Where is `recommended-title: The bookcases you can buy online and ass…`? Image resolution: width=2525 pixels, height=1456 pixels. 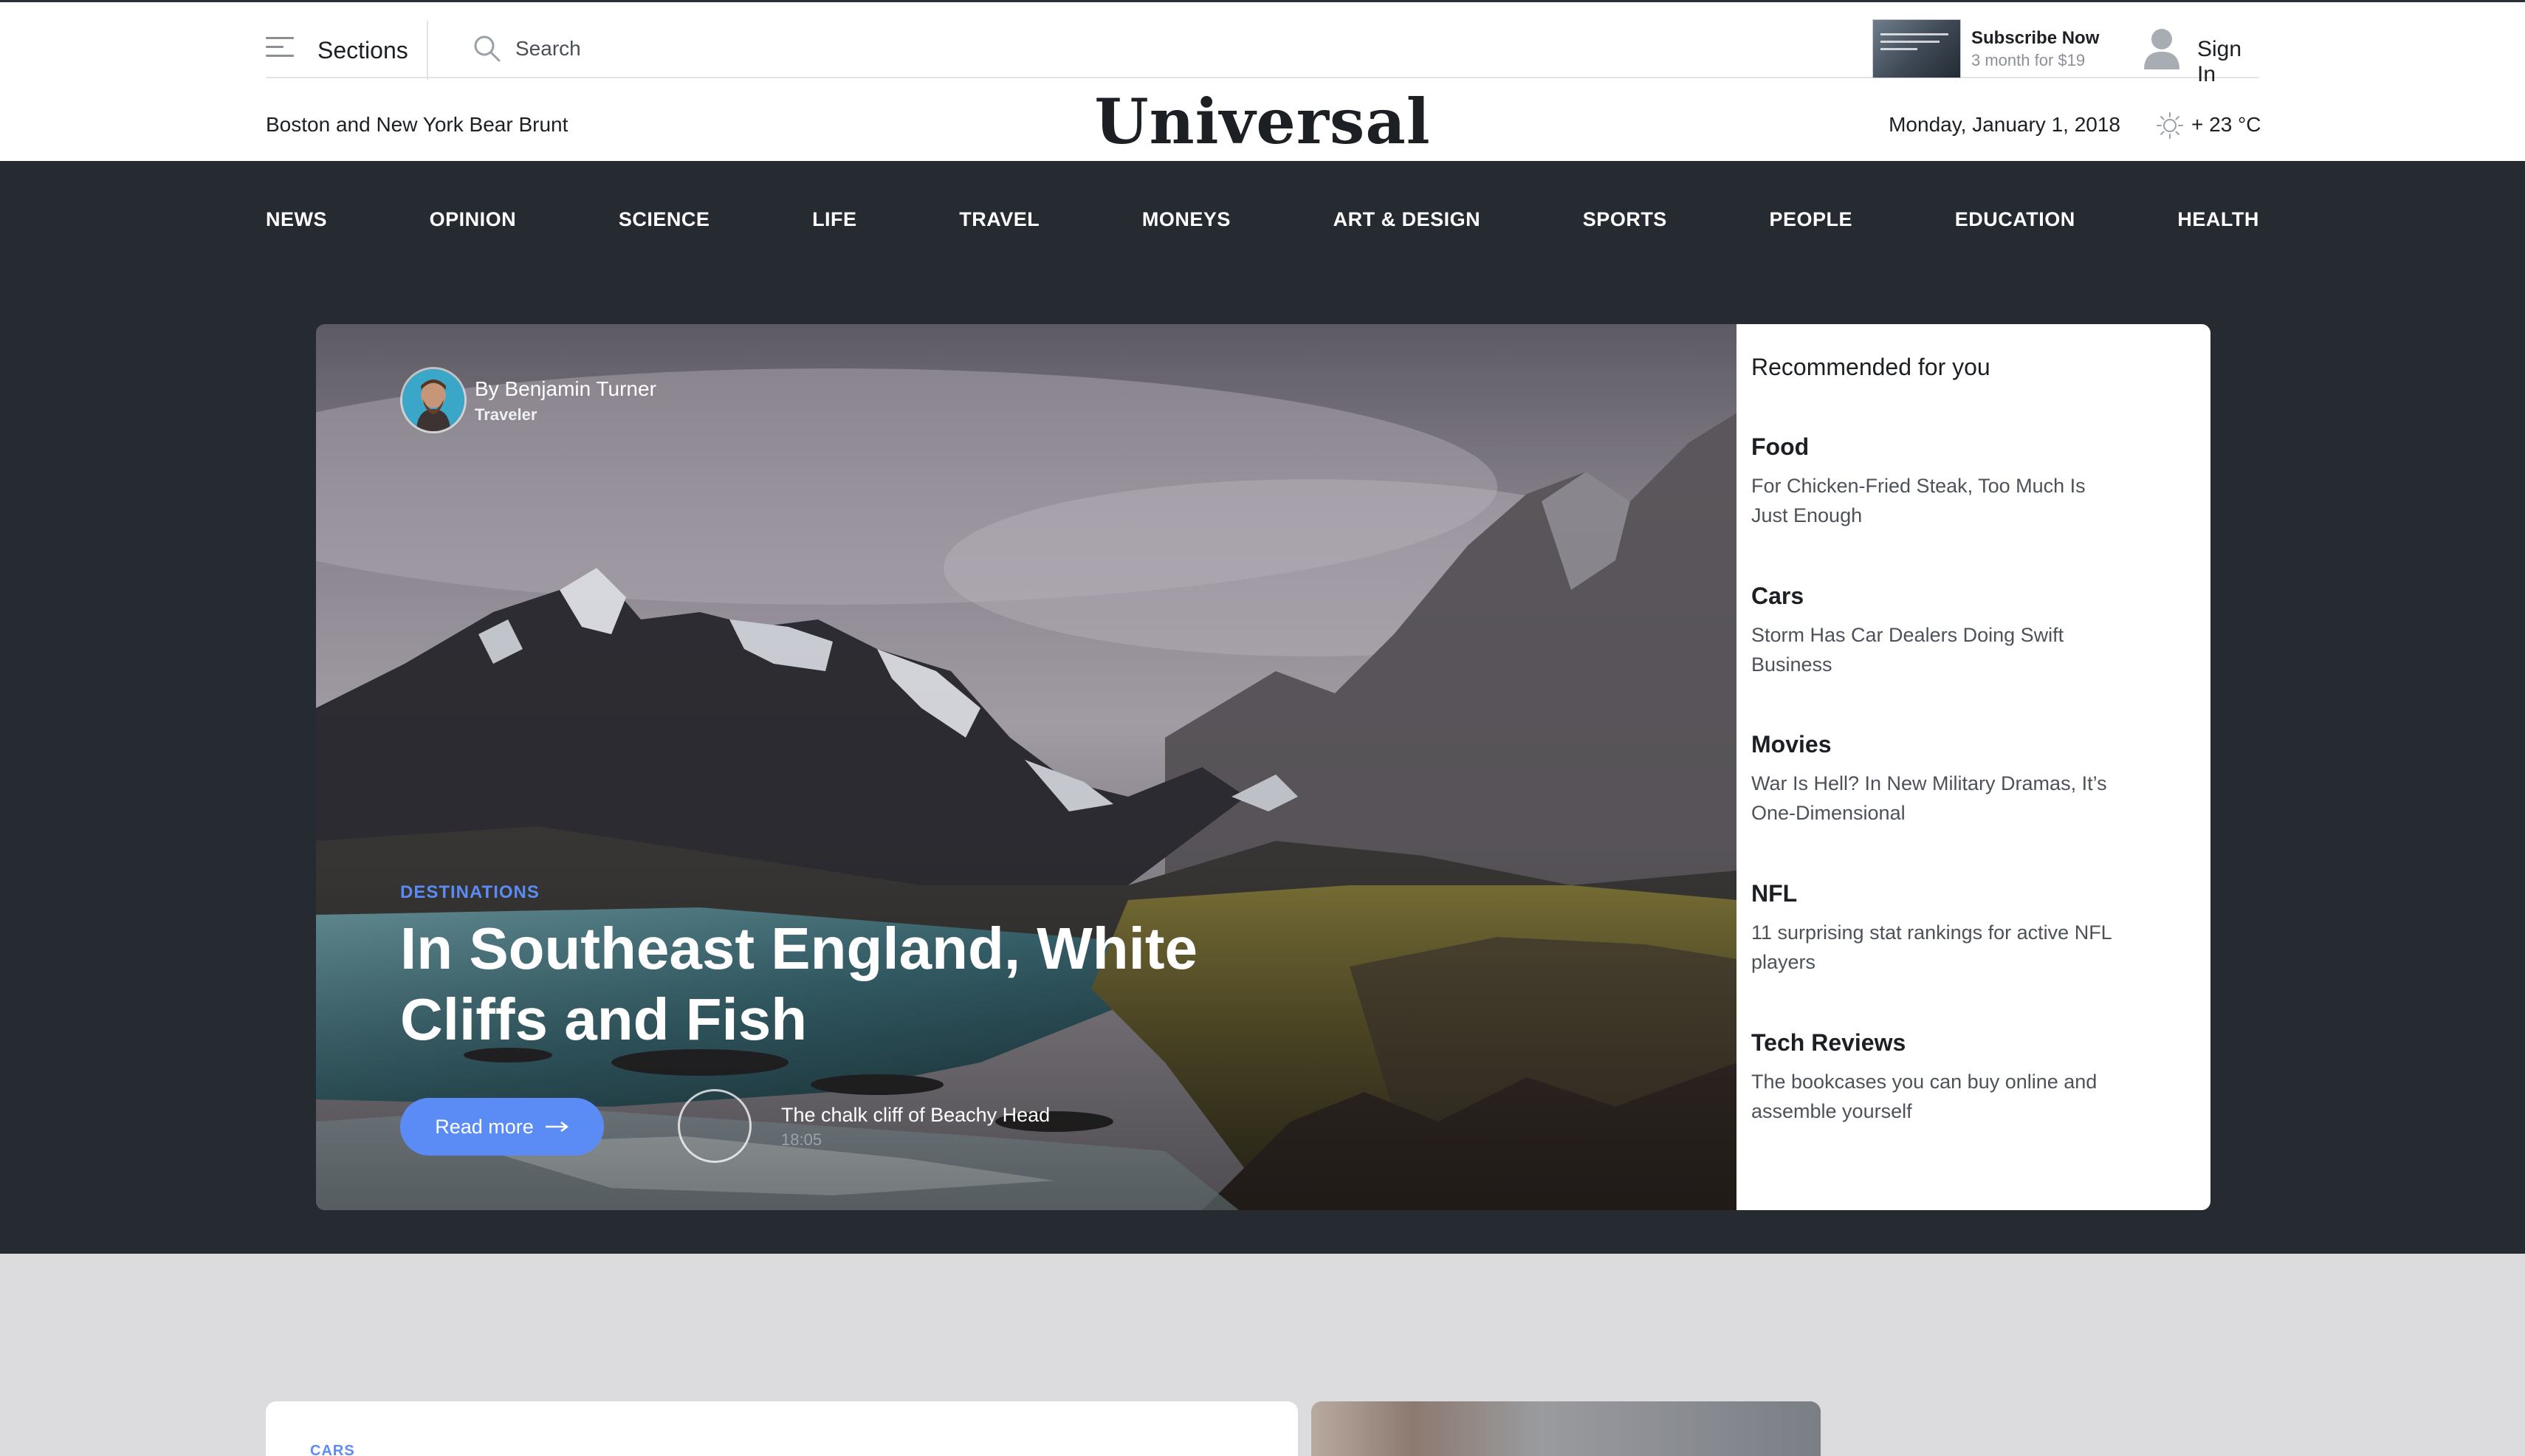
recommended-title: The bookcases you can buy online and ass… is located at coordinates (1924, 1096).